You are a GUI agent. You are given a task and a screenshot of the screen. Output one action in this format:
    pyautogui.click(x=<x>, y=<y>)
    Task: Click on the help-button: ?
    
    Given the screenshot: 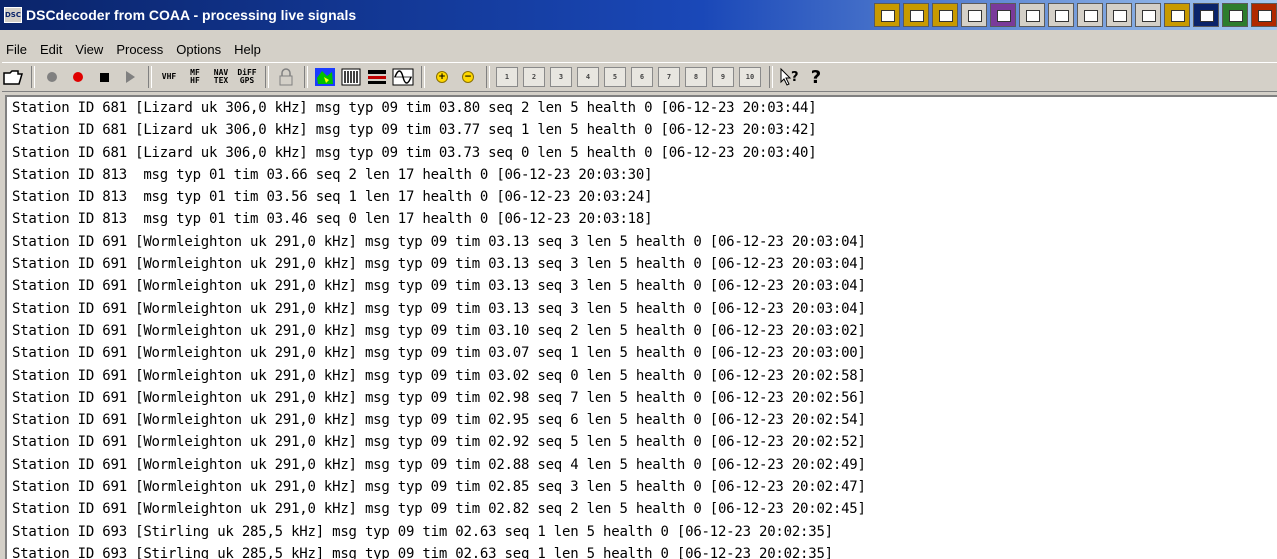 What is the action you would take?
    pyautogui.click(x=816, y=77)
    